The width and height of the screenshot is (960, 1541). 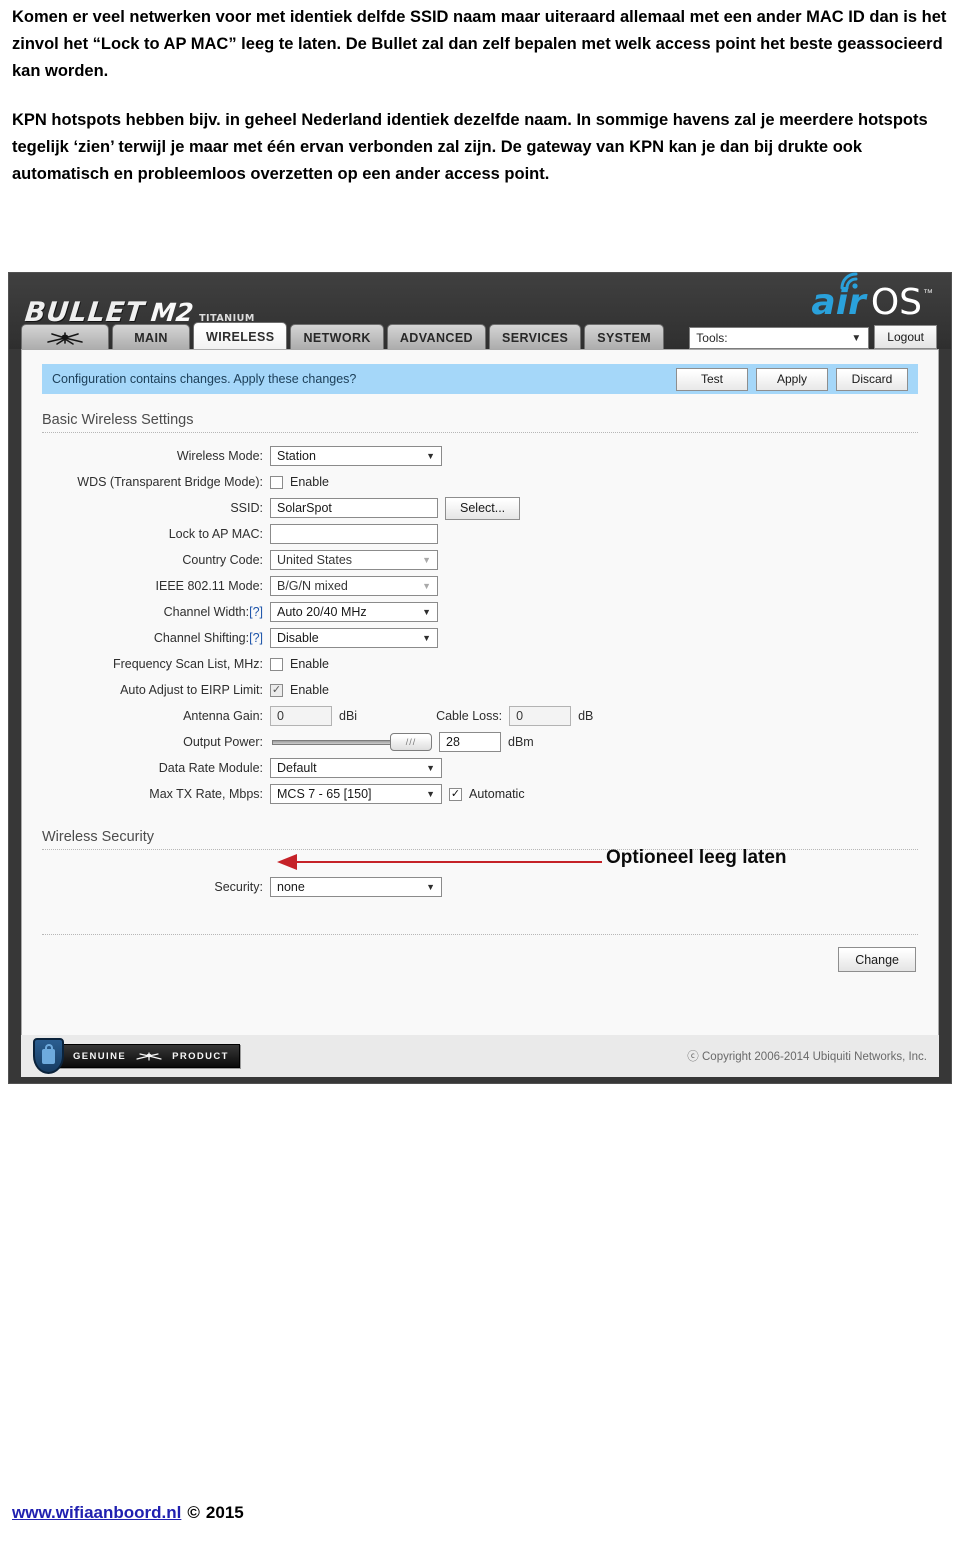 What do you see at coordinates (480, 422) in the screenshot?
I see `basic-wireless-settings-title: Basic Wireless Settings` at bounding box center [480, 422].